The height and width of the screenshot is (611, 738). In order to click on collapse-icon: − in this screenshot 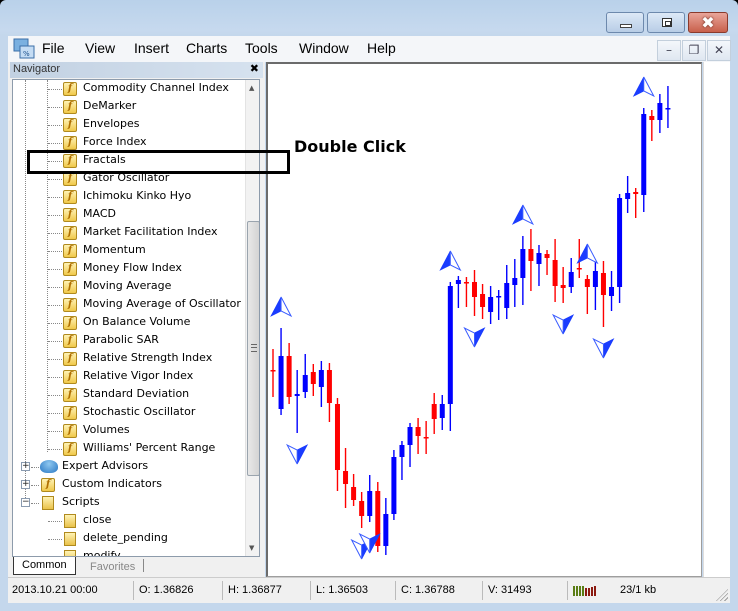, I will do `click(25, 502)`.